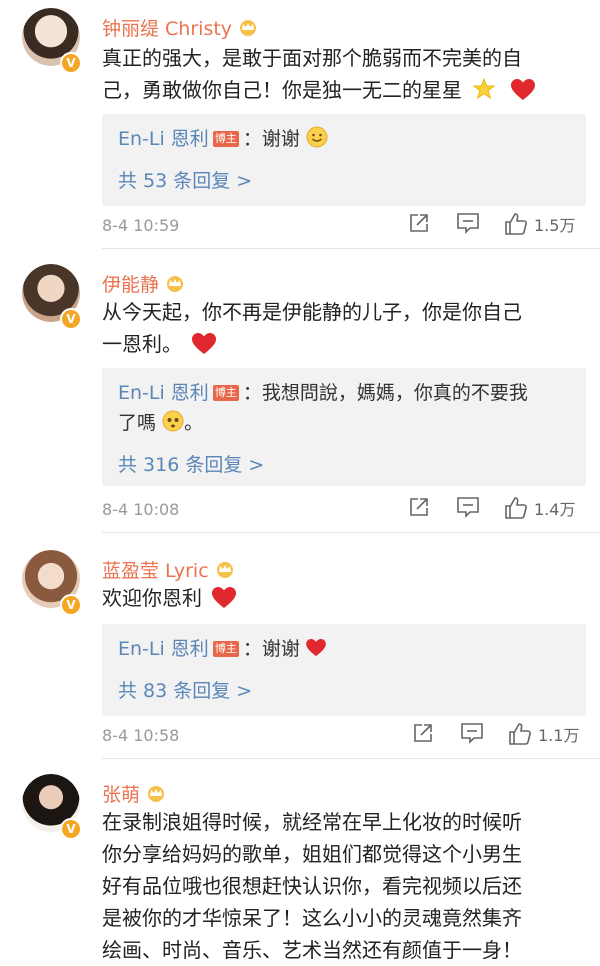 Image resolution: width=600 pixels, height=966 pixels. What do you see at coordinates (121, 793) in the screenshot?
I see `commenter-name: 张萌` at bounding box center [121, 793].